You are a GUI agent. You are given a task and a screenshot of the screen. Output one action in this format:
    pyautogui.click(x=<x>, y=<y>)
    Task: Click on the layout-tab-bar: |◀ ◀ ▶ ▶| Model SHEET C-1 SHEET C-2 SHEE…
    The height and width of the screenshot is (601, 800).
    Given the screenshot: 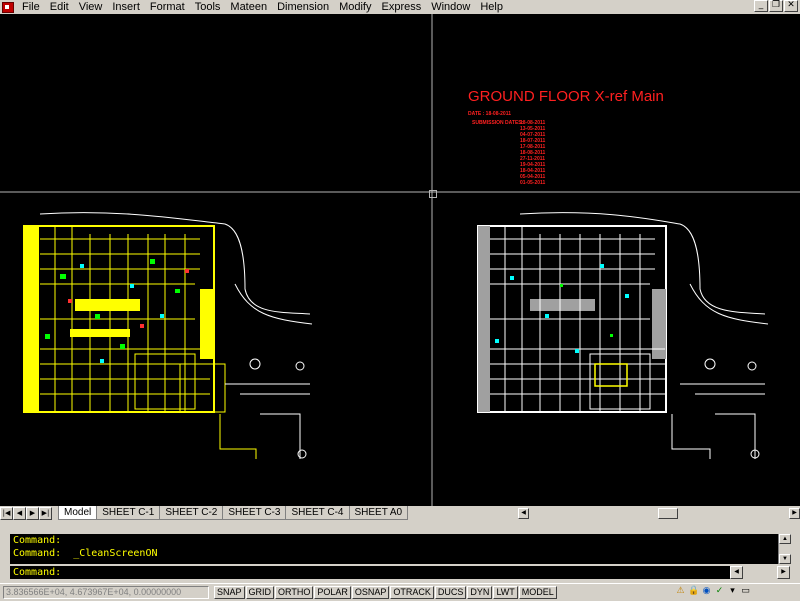 What is the action you would take?
    pyautogui.click(x=400, y=513)
    